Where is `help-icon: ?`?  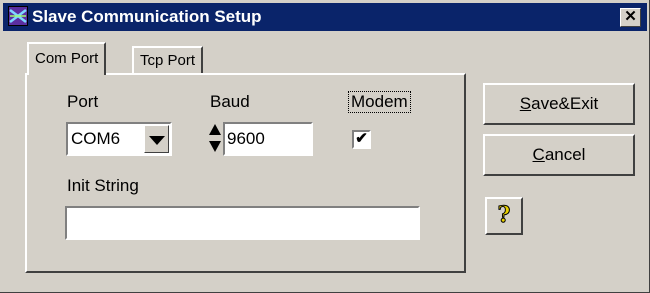 help-icon: ? is located at coordinates (504, 215).